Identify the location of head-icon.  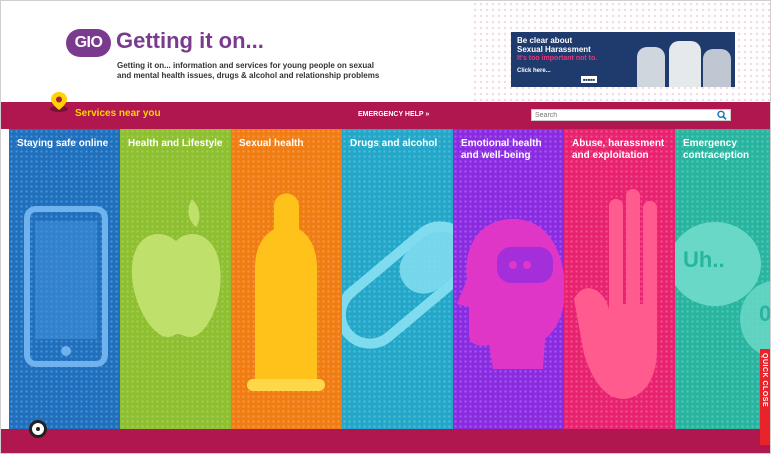
(510, 294).